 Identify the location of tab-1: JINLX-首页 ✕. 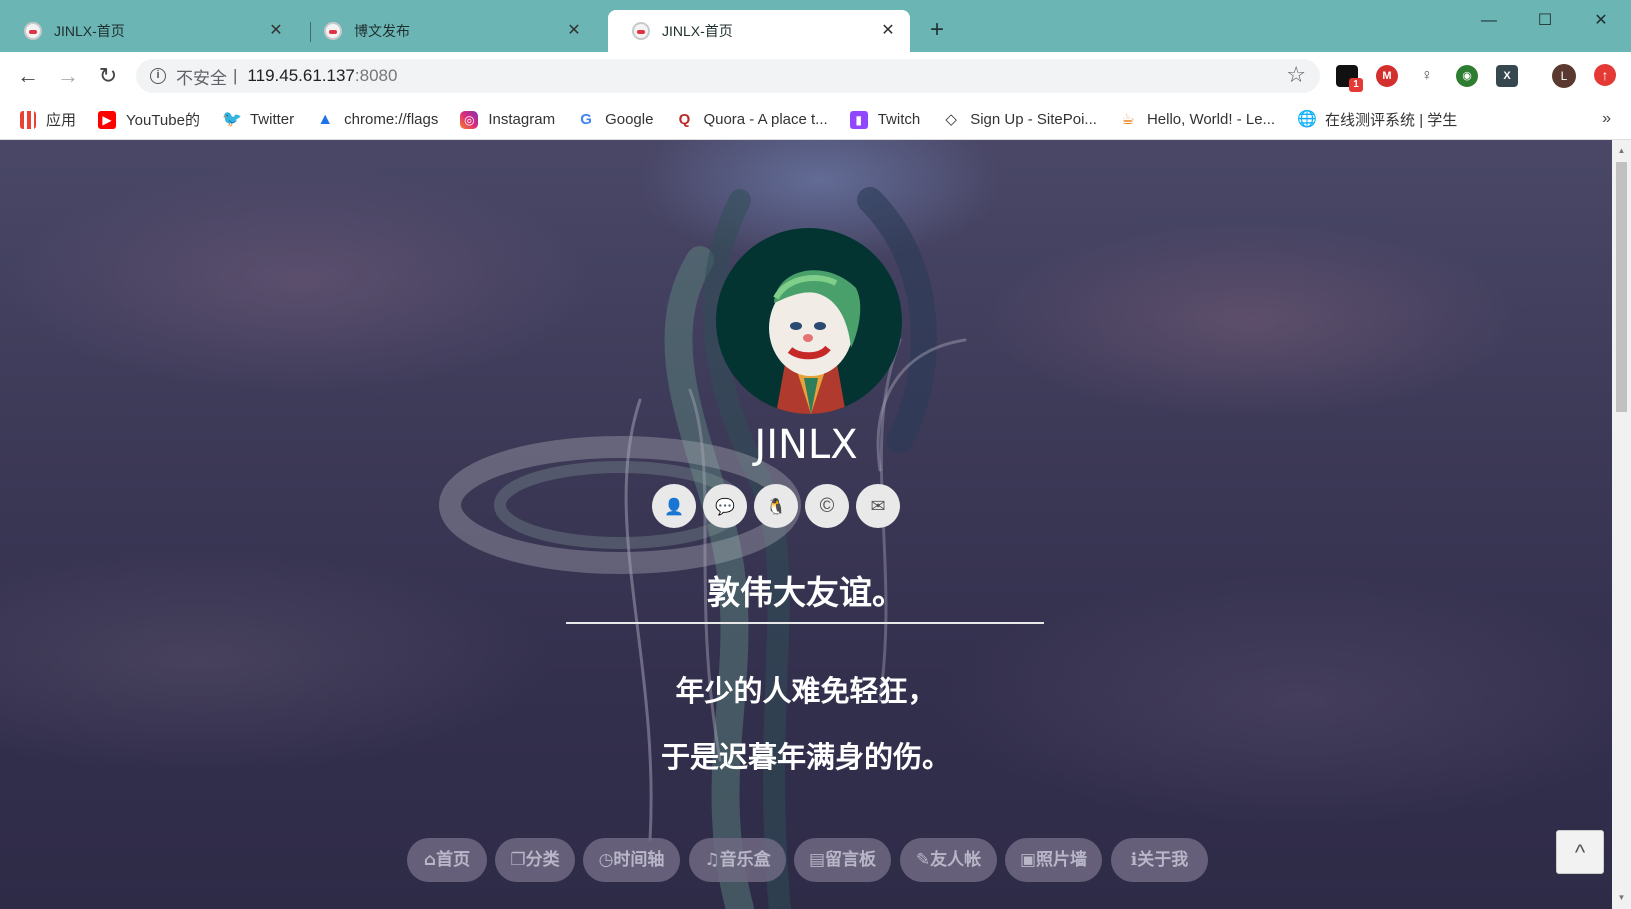
(149, 31).